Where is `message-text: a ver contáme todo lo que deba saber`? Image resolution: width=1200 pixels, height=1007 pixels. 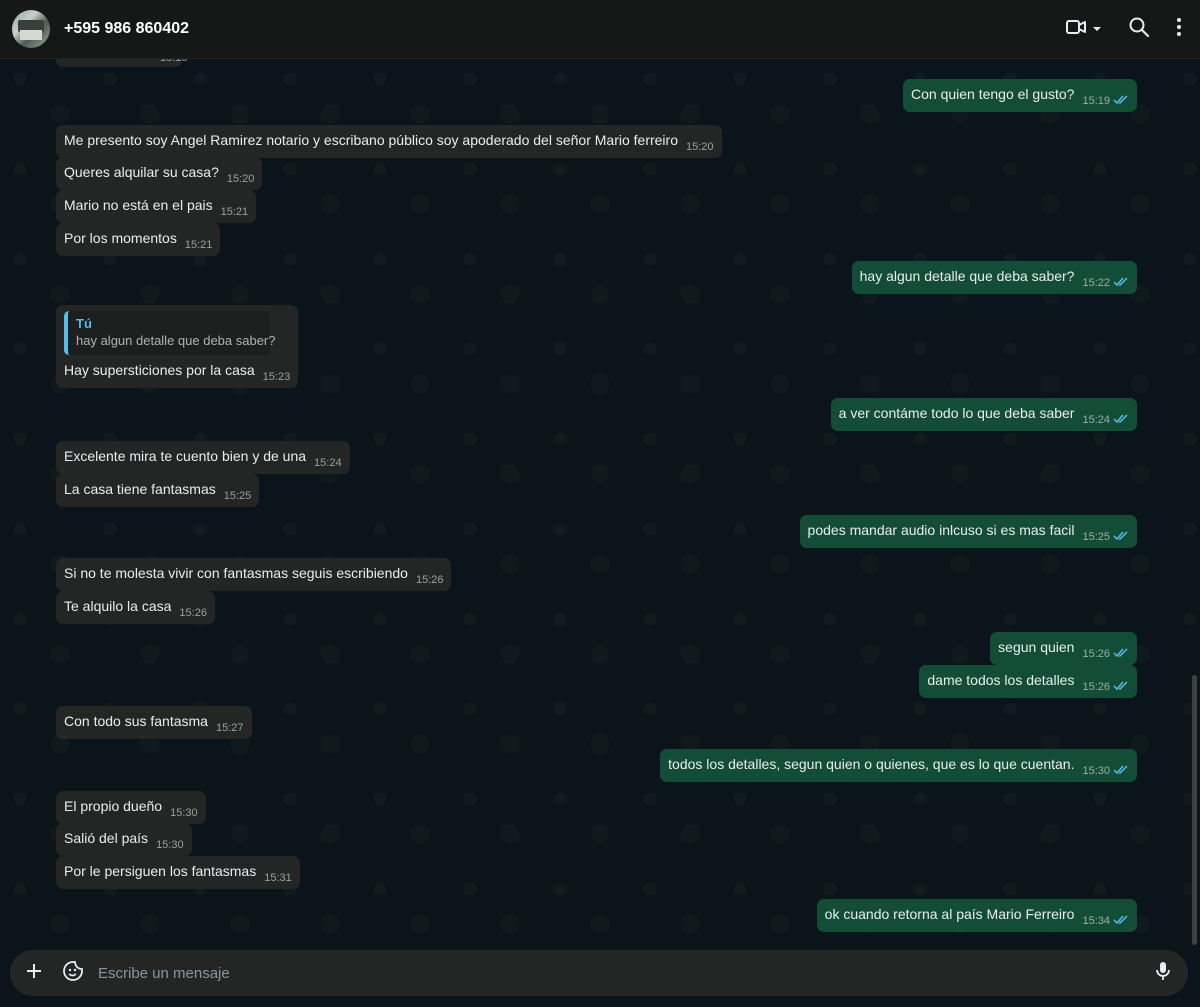 message-text: a ver contáme todo lo que deba saber is located at coordinates (956, 413).